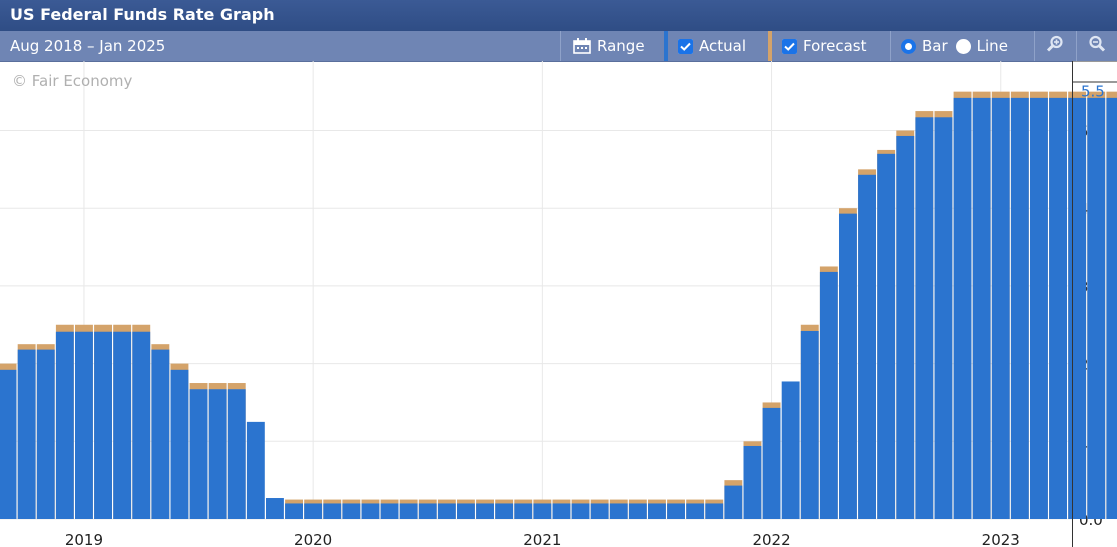  Describe the element at coordinates (908, 46) in the screenshot. I see `bar-radio` at that location.